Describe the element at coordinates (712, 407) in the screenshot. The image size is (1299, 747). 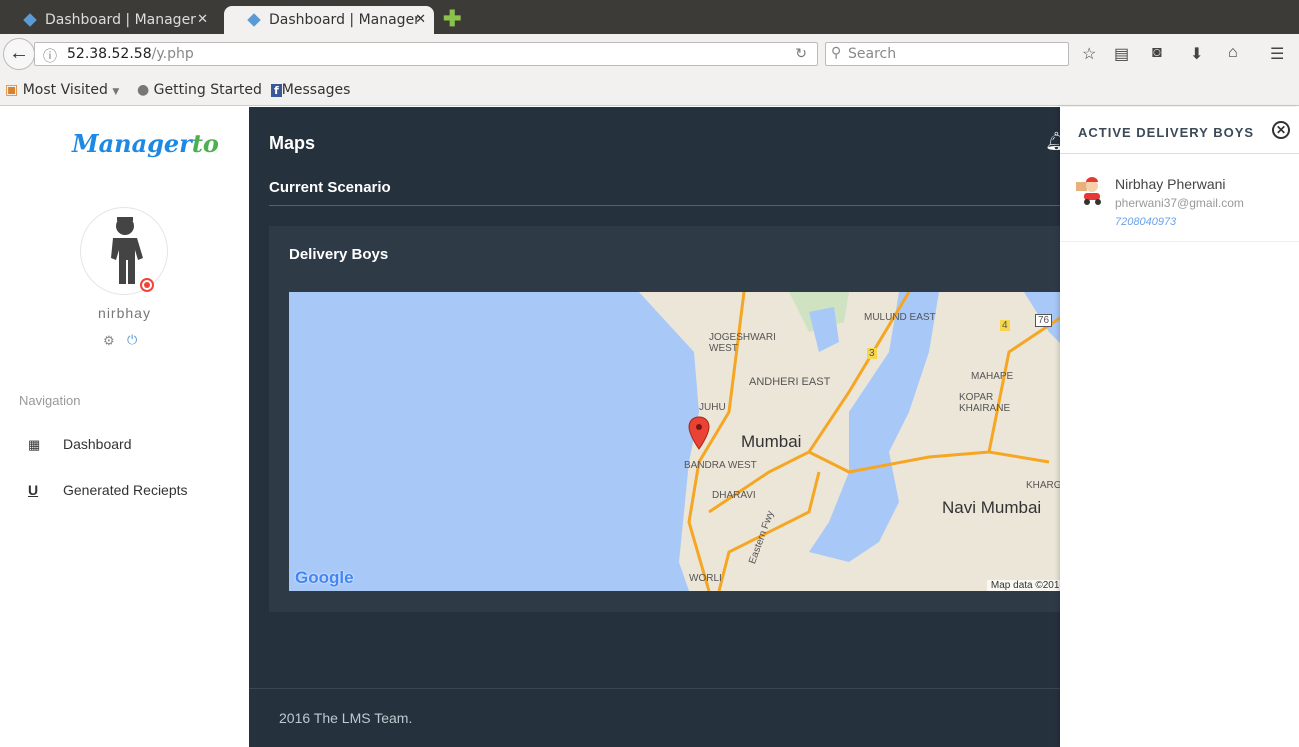
I see `map-label: JUHU` at that location.